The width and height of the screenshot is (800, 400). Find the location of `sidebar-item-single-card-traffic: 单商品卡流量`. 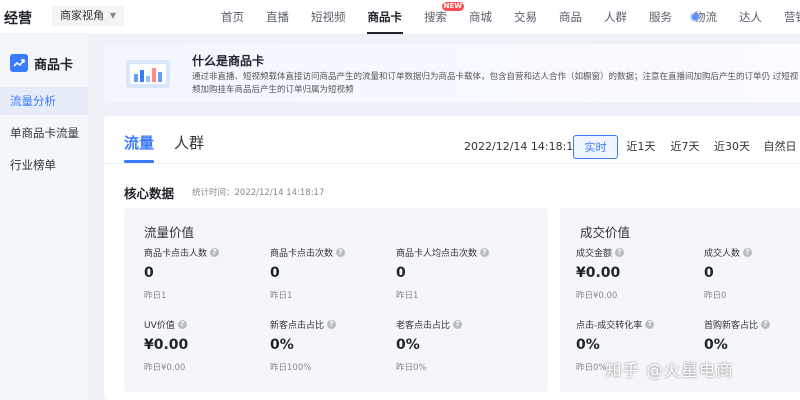

sidebar-item-single-card-traffic: 单商品卡流量 is located at coordinates (44, 133).